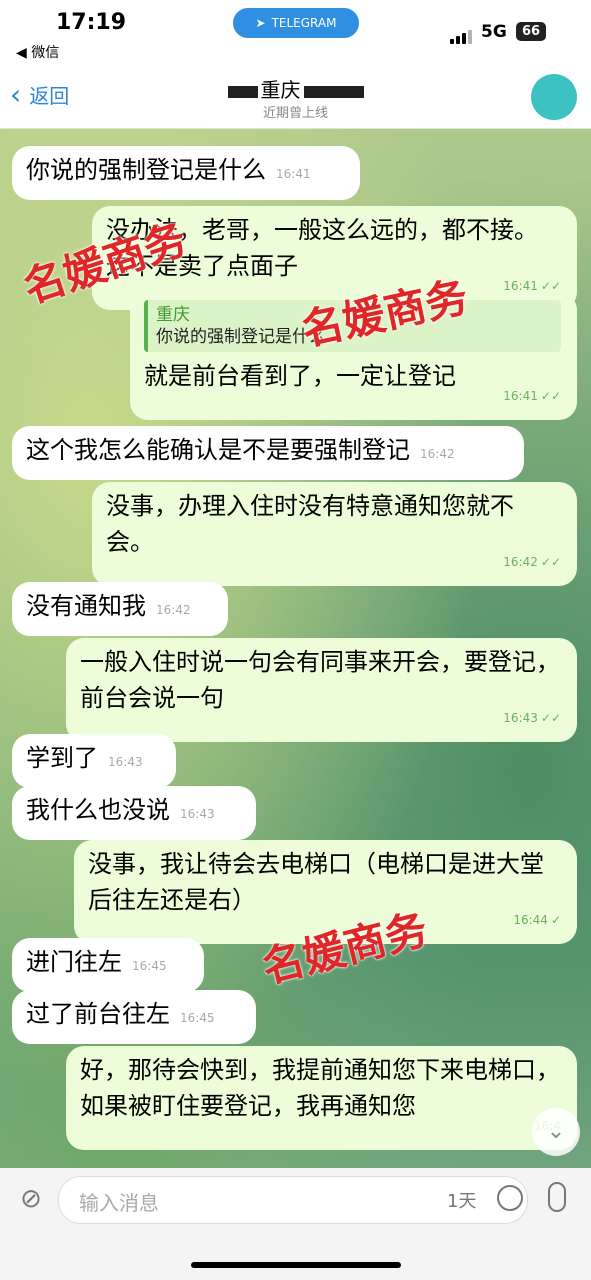 The height and width of the screenshot is (1280, 591). I want to click on message-text: 没事，办理入住时没有特意通知您就不会。, so click(310, 524).